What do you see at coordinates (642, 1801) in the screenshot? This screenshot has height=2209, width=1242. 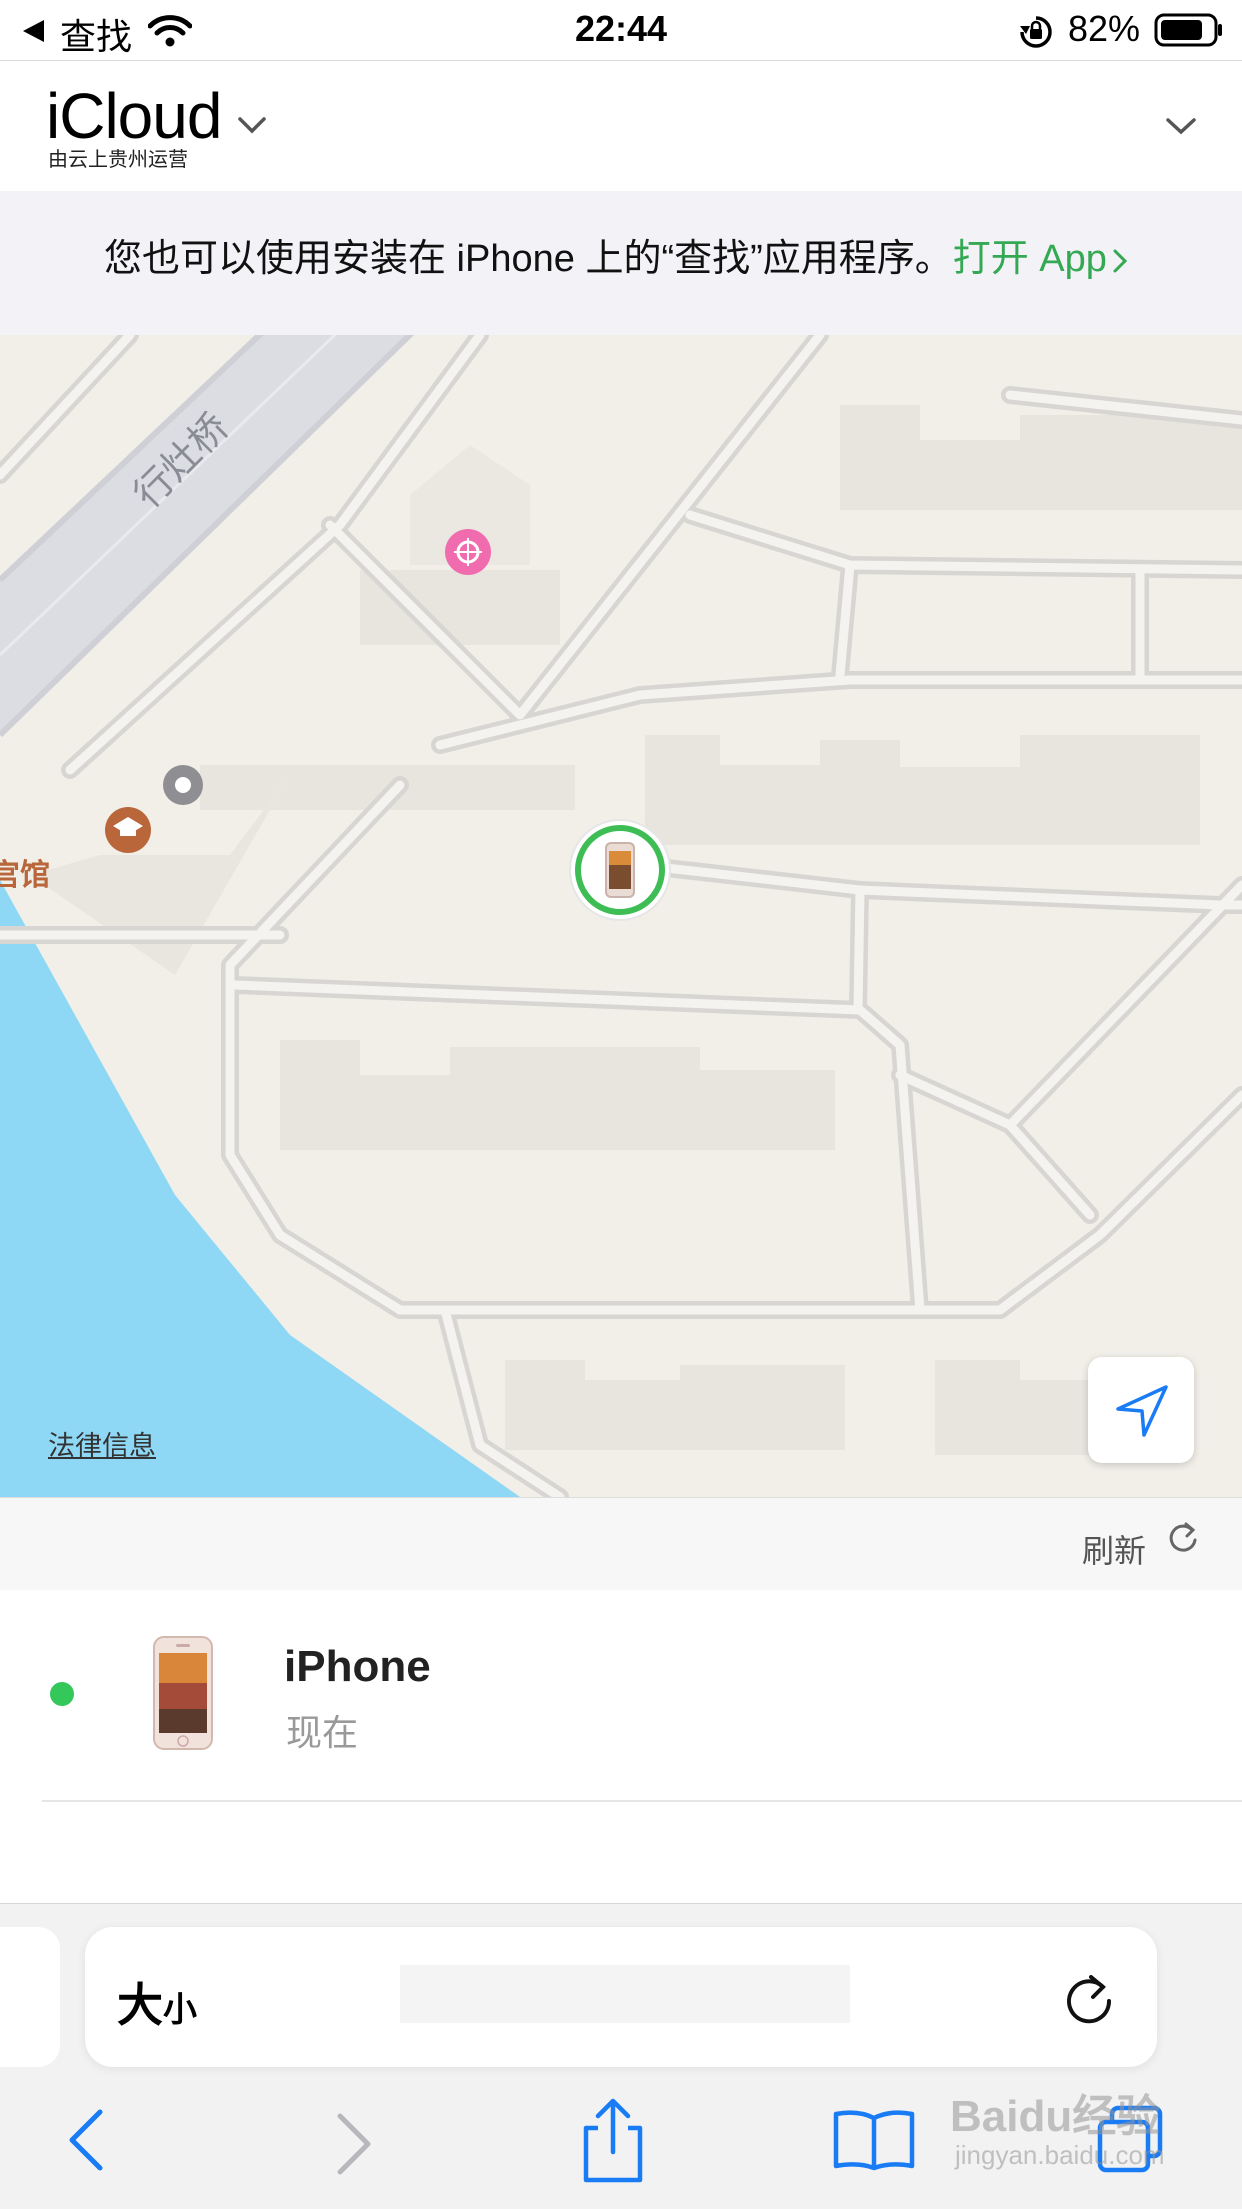 I see `row-divider` at bounding box center [642, 1801].